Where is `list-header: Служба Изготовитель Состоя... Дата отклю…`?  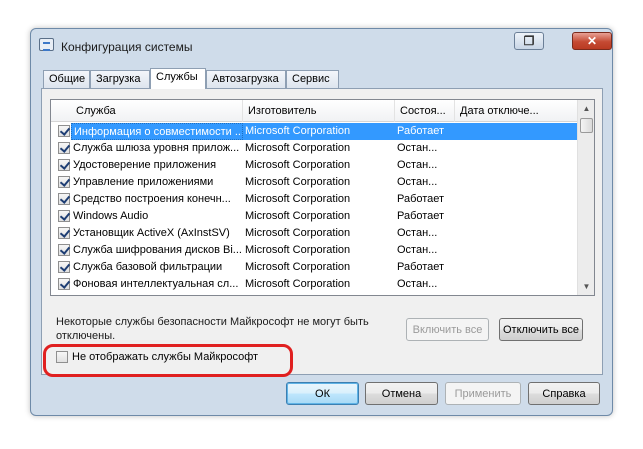
list-header: Служба Изготовитель Состоя... Дата отклю… is located at coordinates (314, 111).